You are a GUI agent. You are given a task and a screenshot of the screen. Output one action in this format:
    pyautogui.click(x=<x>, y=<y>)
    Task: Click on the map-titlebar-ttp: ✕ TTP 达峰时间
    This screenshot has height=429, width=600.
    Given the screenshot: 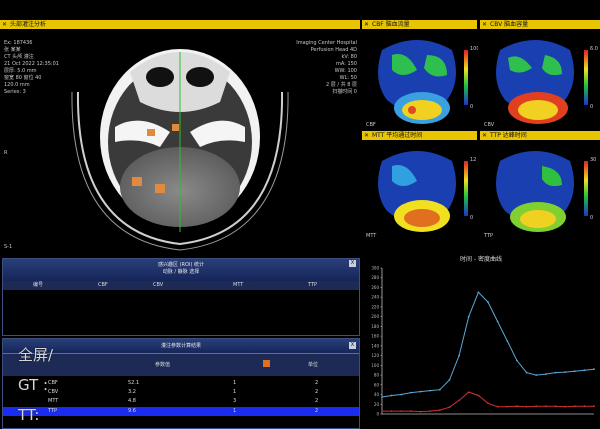 What is the action you would take?
    pyautogui.click(x=540, y=135)
    